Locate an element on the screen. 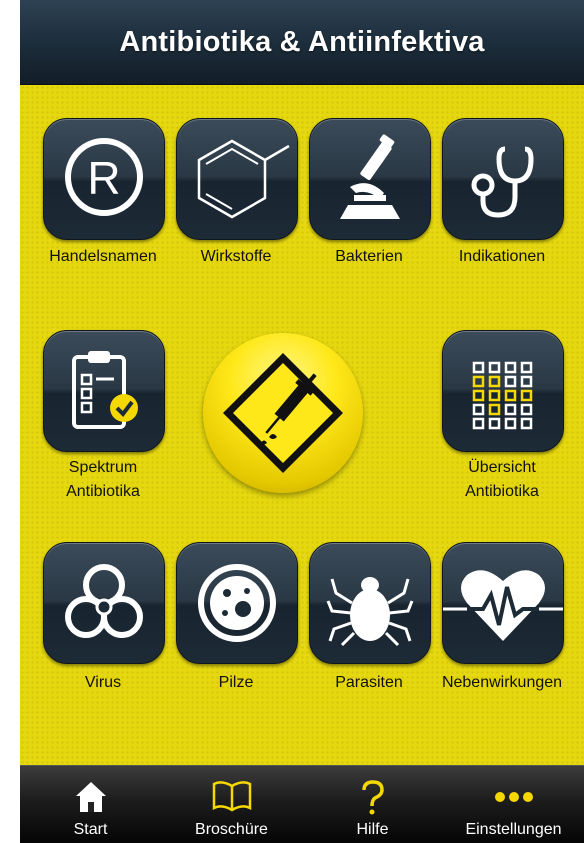 The height and width of the screenshot is (843, 584). benzene-ring-icon is located at coordinates (243, 179).